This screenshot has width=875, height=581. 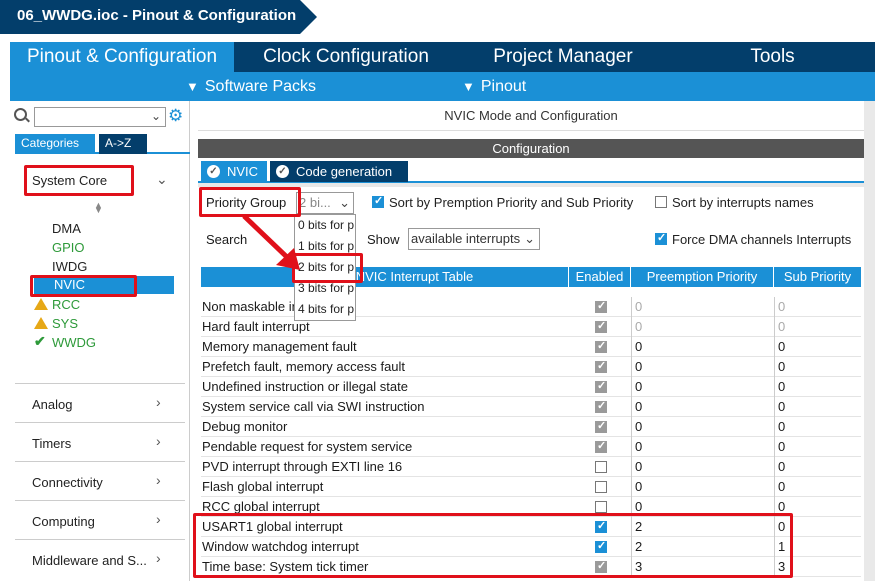 I want to click on tab-code-generation: ✓ Code generation, so click(x=339, y=171).